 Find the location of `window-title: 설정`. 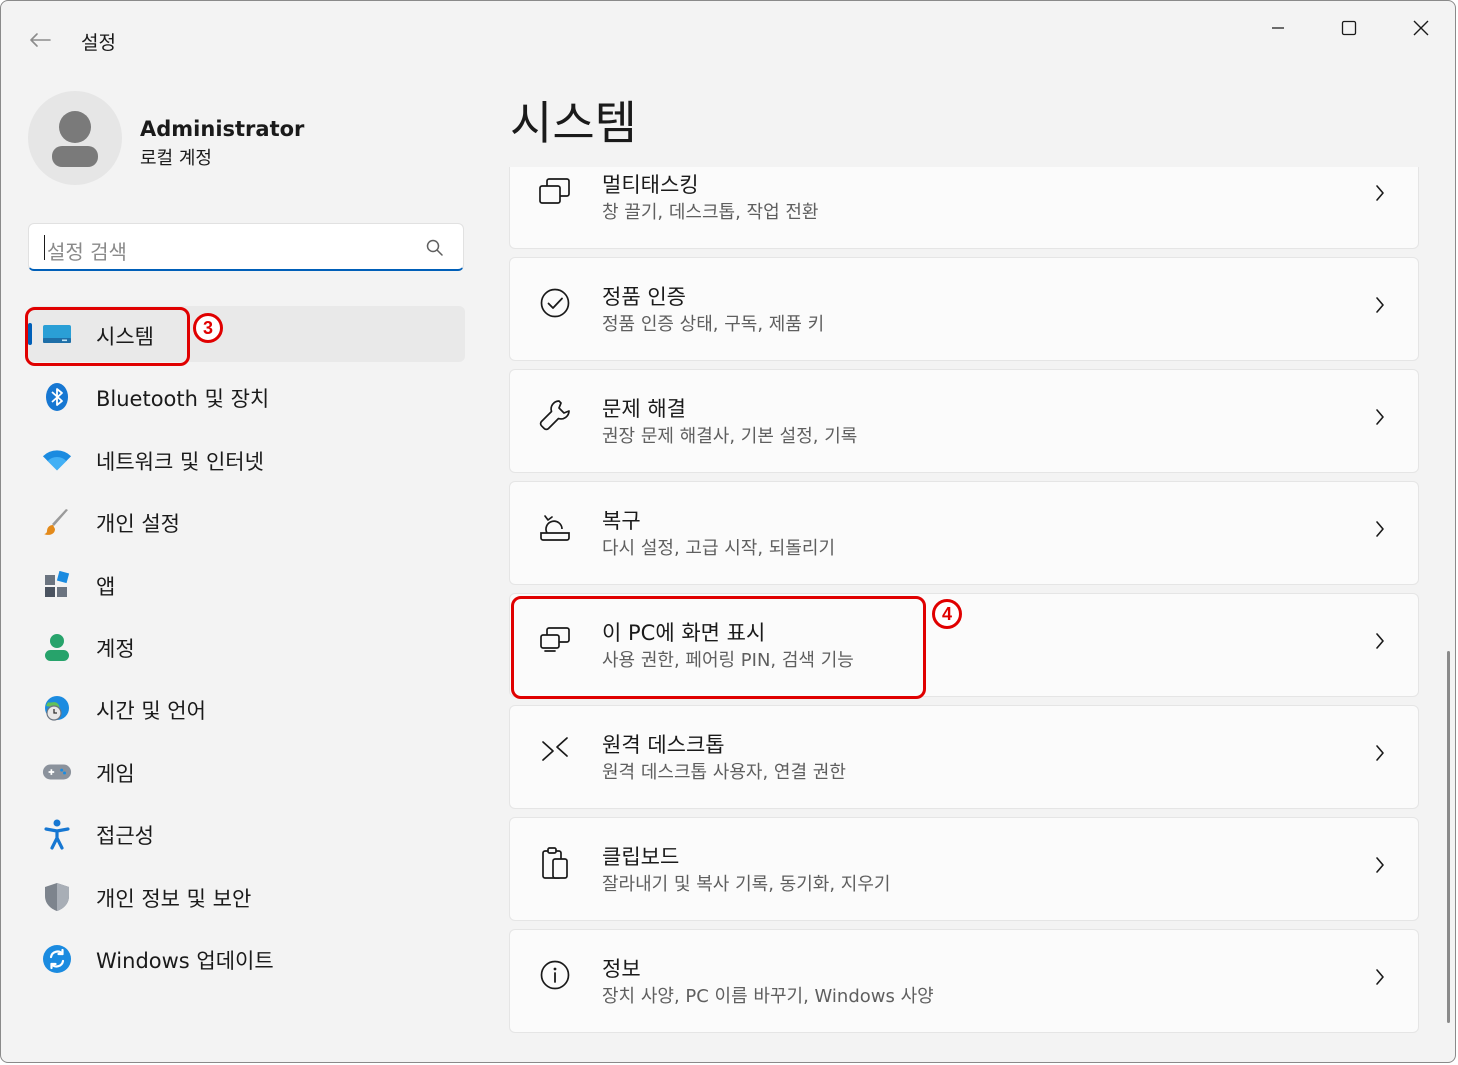

window-title: 설정 is located at coordinates (98, 43).